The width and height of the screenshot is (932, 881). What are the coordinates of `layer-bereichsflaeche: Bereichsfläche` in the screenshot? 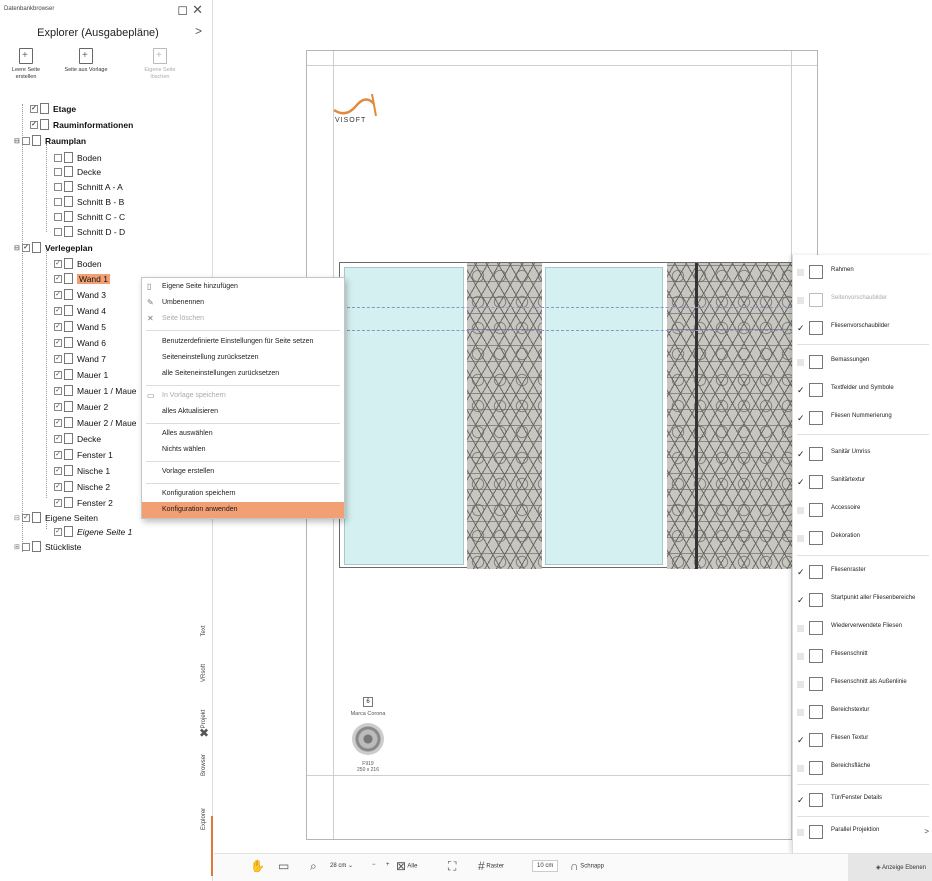 It's located at (862, 769).